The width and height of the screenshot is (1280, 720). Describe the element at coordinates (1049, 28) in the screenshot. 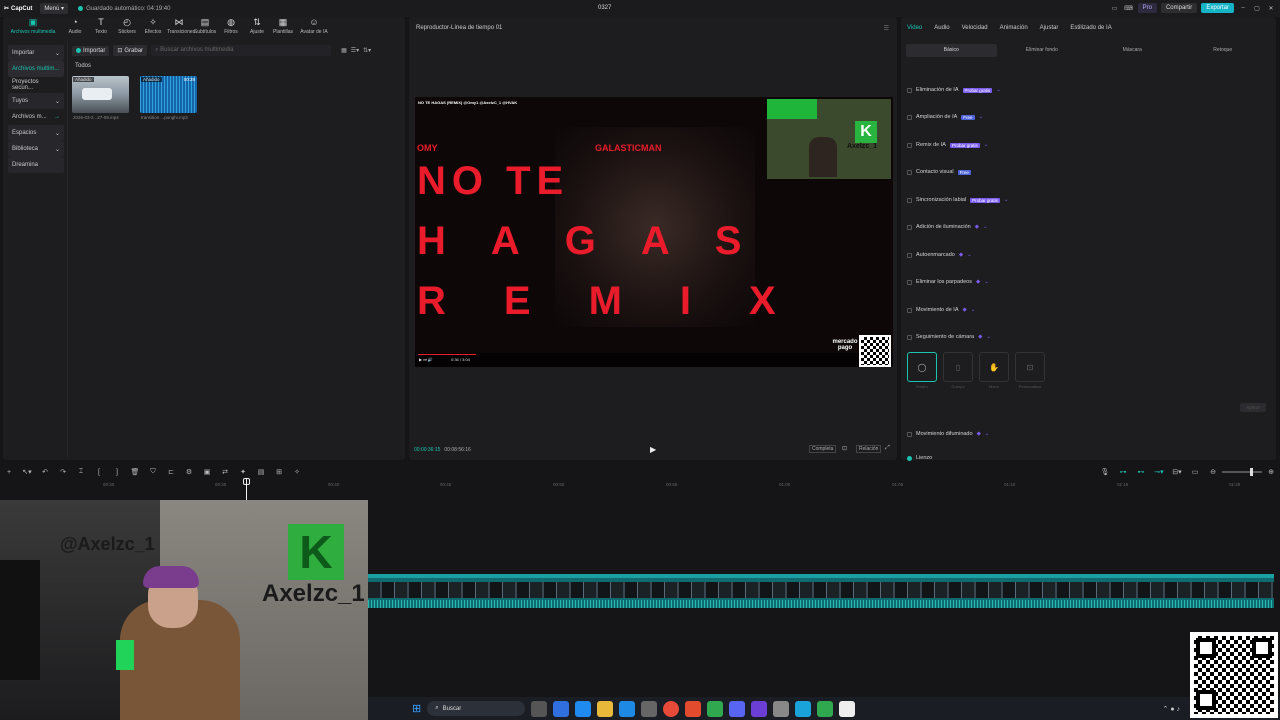

I see `tab-adjust: Ajustar` at that location.